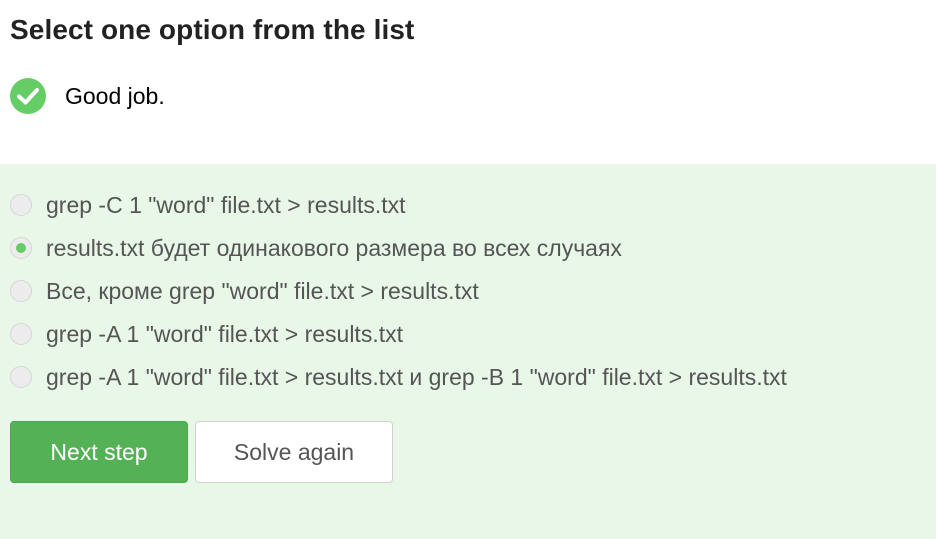 Image resolution: width=936 pixels, height=539 pixels. I want to click on option-1: grep -C 1 "word" file.txt > results.txt, so click(208, 205).